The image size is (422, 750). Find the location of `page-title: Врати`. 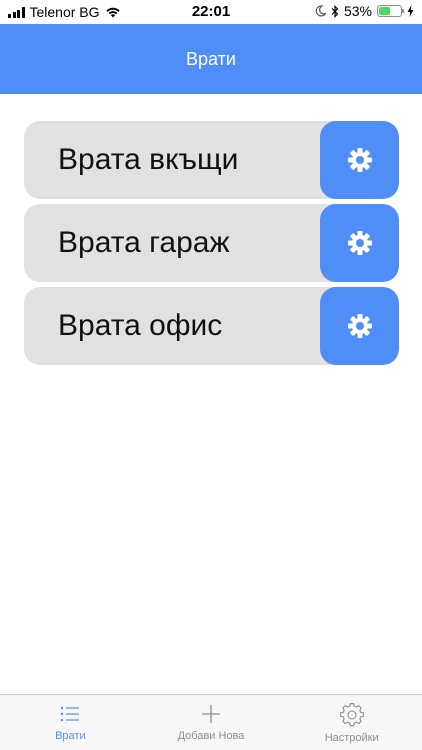

page-title: Врати is located at coordinates (211, 58).